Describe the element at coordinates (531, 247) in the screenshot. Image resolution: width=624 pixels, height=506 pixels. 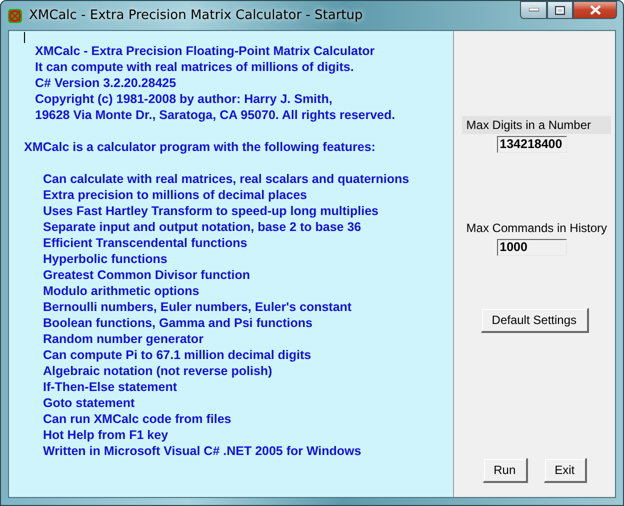
I see `setting-field: 1000` at that location.